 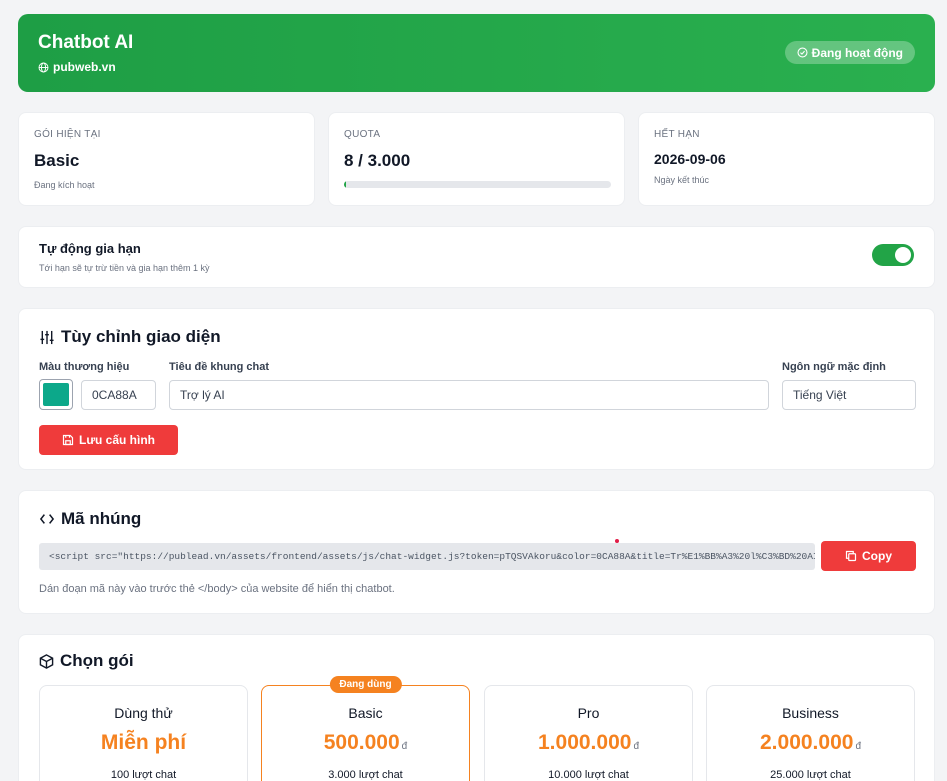 What do you see at coordinates (117, 440) in the screenshot?
I see `save-config-label: Lưu cấu hình` at bounding box center [117, 440].